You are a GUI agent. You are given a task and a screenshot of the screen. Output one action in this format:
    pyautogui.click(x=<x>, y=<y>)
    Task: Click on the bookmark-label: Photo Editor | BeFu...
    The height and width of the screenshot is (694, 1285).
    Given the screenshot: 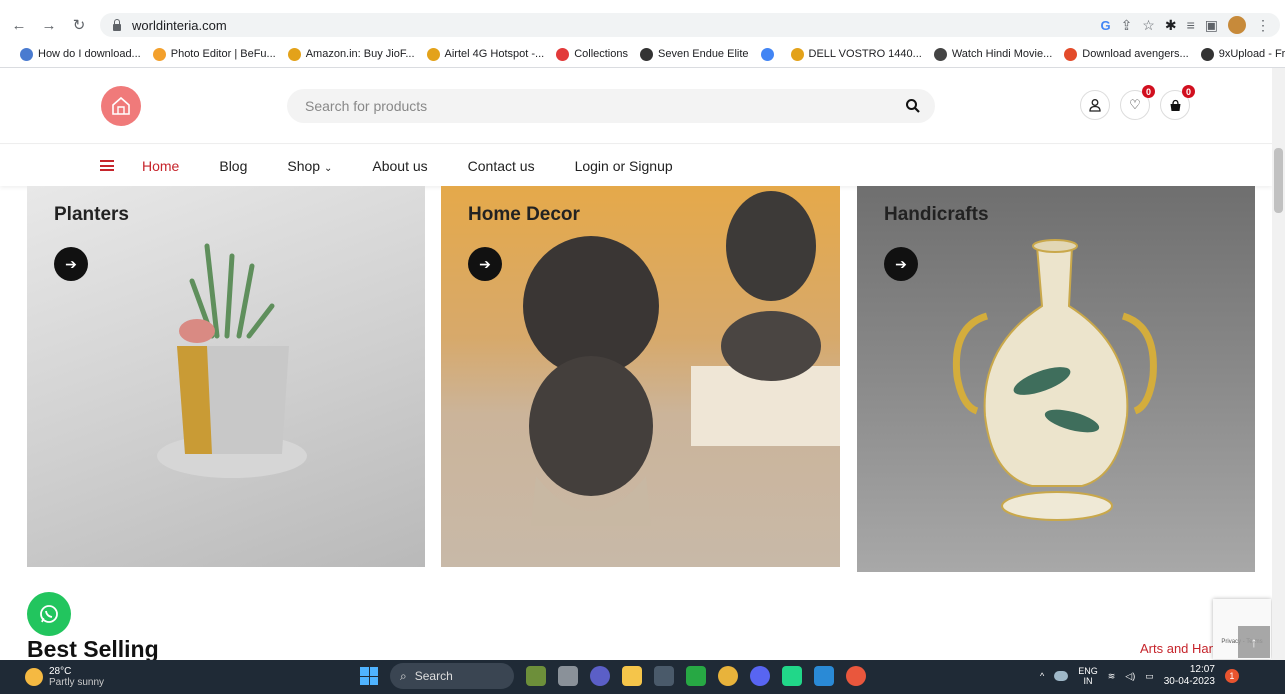 What is the action you would take?
    pyautogui.click(x=223, y=54)
    